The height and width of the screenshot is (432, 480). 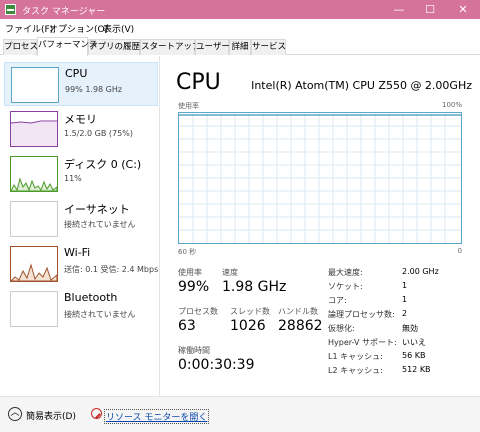 What do you see at coordinates (187, 326) in the screenshot?
I see `processes-value: 63` at bounding box center [187, 326].